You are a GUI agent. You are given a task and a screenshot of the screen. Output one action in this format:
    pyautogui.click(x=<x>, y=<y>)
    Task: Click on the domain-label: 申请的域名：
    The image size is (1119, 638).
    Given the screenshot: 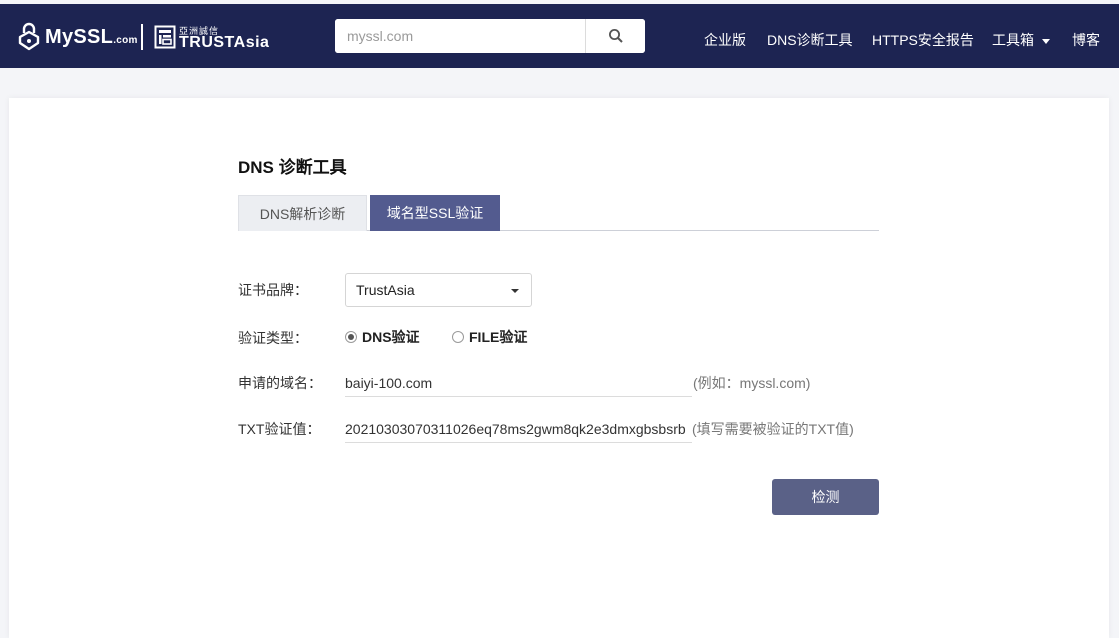 What is the action you would take?
    pyautogui.click(x=280, y=383)
    